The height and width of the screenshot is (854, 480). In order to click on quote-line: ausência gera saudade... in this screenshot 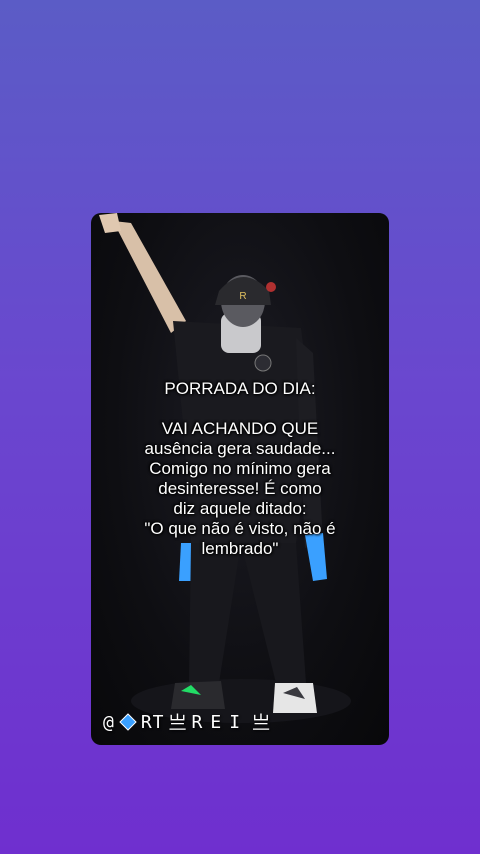, I will do `click(240, 448)`.